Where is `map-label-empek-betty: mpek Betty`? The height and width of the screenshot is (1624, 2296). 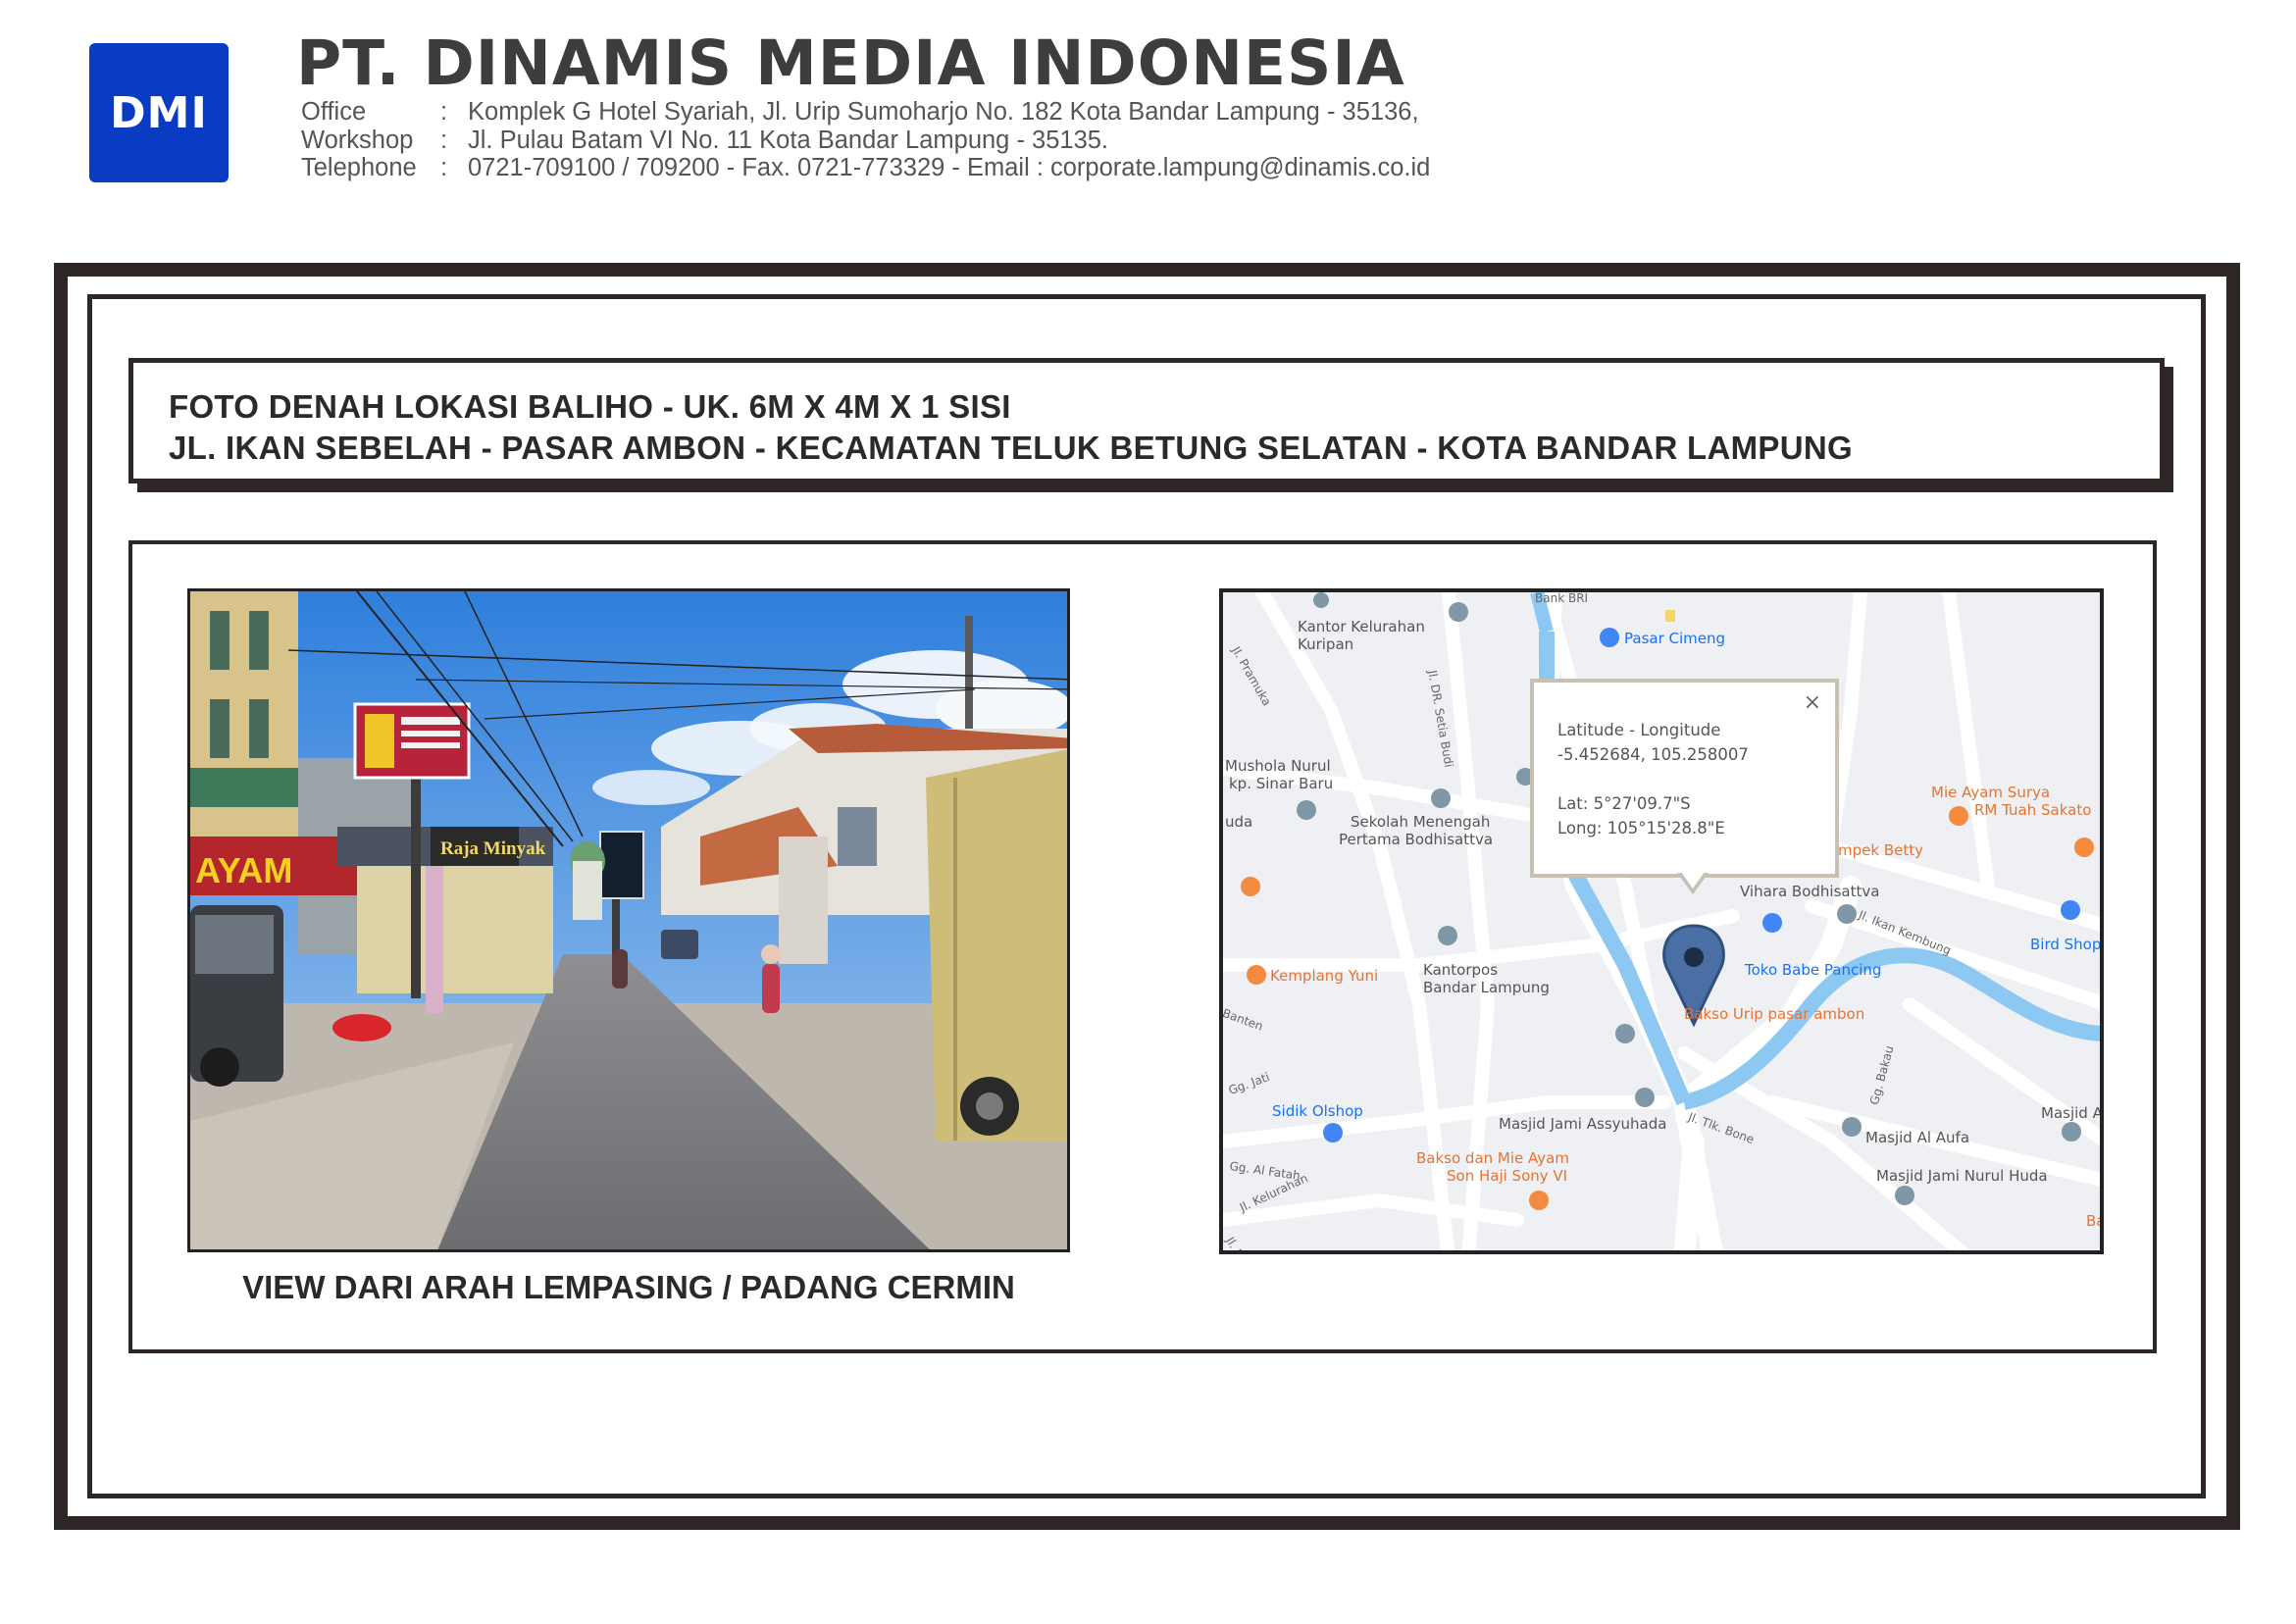 map-label-empek-betty: mpek Betty is located at coordinates (1880, 850).